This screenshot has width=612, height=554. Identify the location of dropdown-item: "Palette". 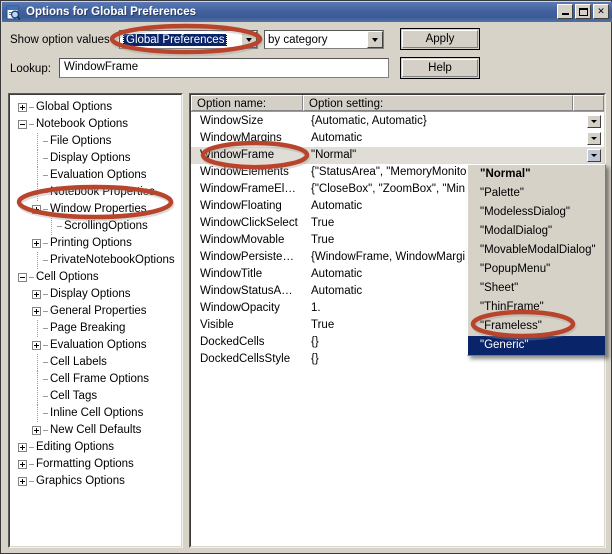
(536, 193).